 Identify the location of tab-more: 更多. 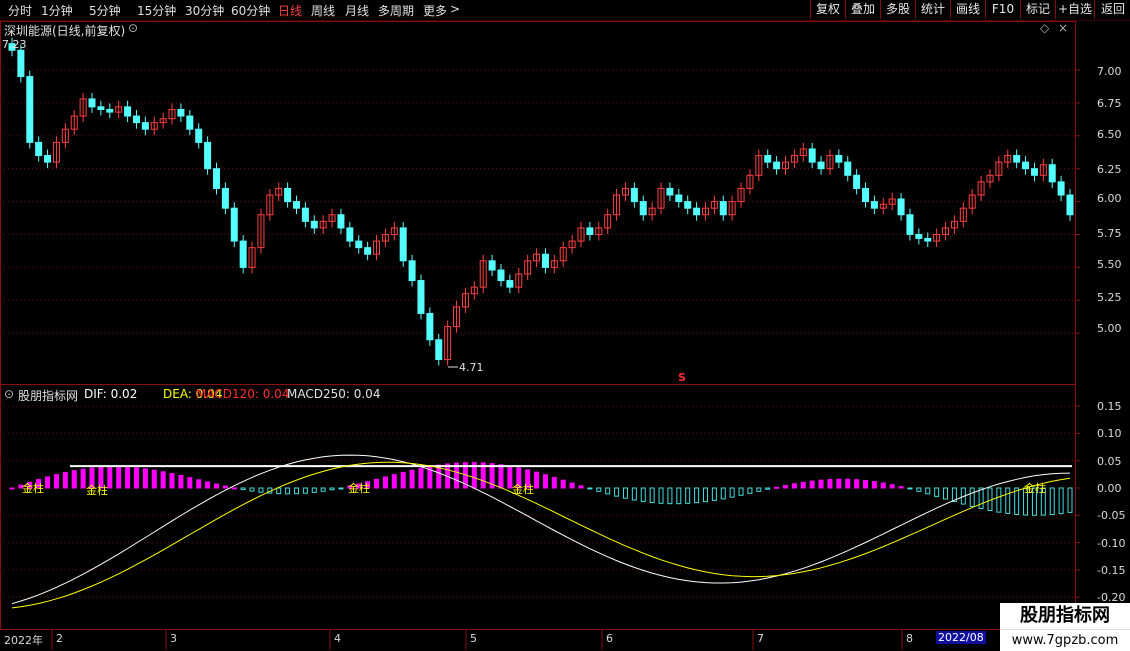
(435, 10).